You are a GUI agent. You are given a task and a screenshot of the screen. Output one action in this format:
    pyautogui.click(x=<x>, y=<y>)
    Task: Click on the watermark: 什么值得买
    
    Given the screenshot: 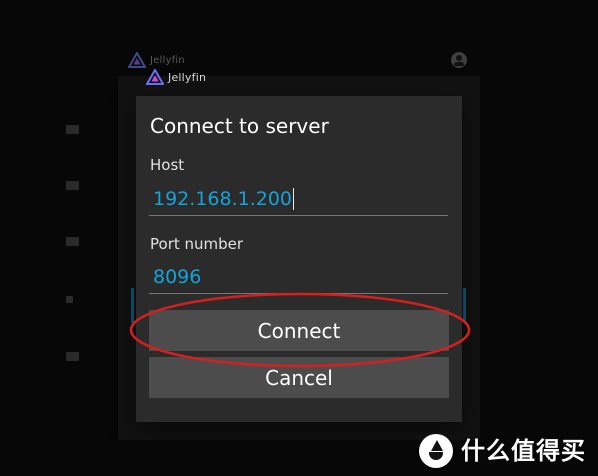 What is the action you would take?
    pyautogui.click(x=502, y=451)
    